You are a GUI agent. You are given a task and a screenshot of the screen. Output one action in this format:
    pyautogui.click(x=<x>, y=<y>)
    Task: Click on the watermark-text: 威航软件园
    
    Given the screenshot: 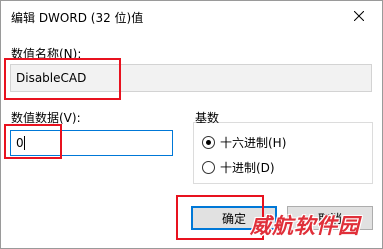 What is the action you would take?
    pyautogui.click(x=305, y=226)
    